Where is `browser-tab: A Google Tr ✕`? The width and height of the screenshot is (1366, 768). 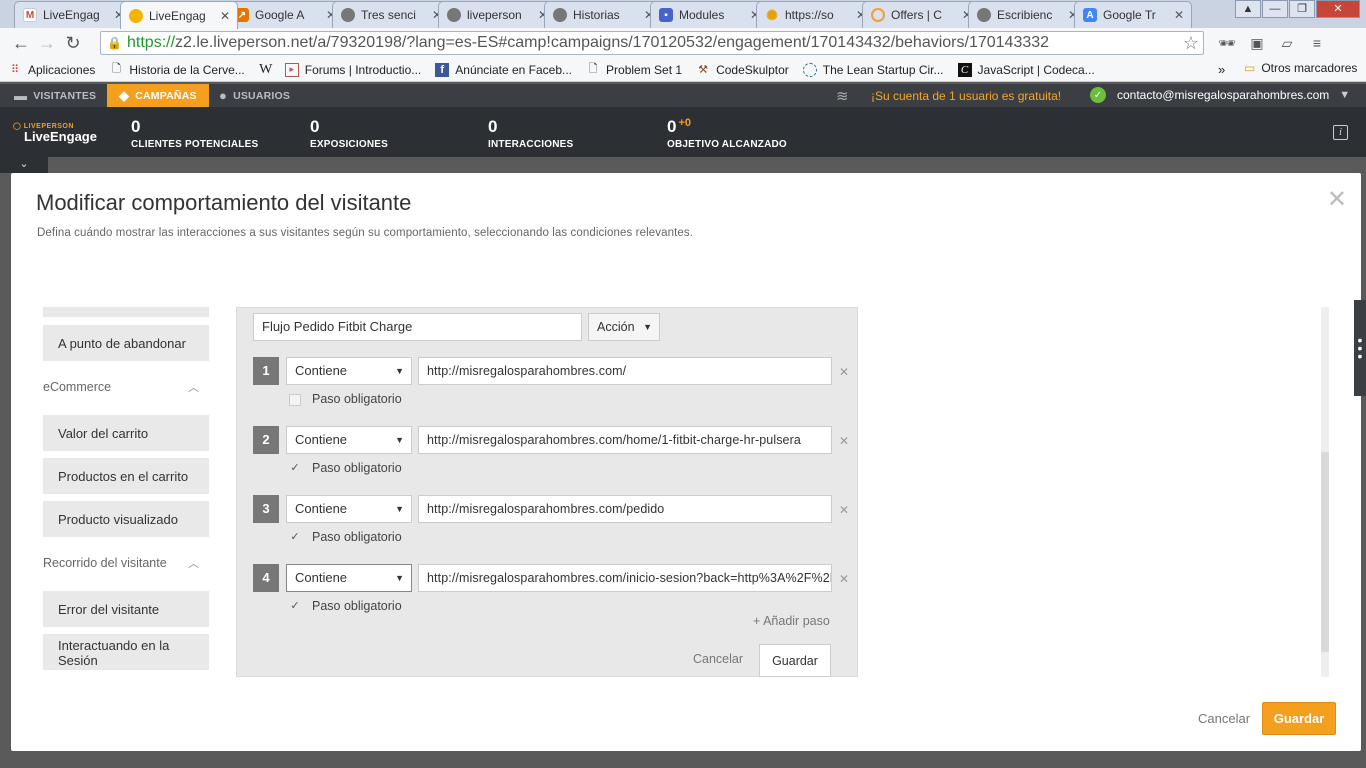
browser-tab: A Google Tr ✕ is located at coordinates (1133, 14).